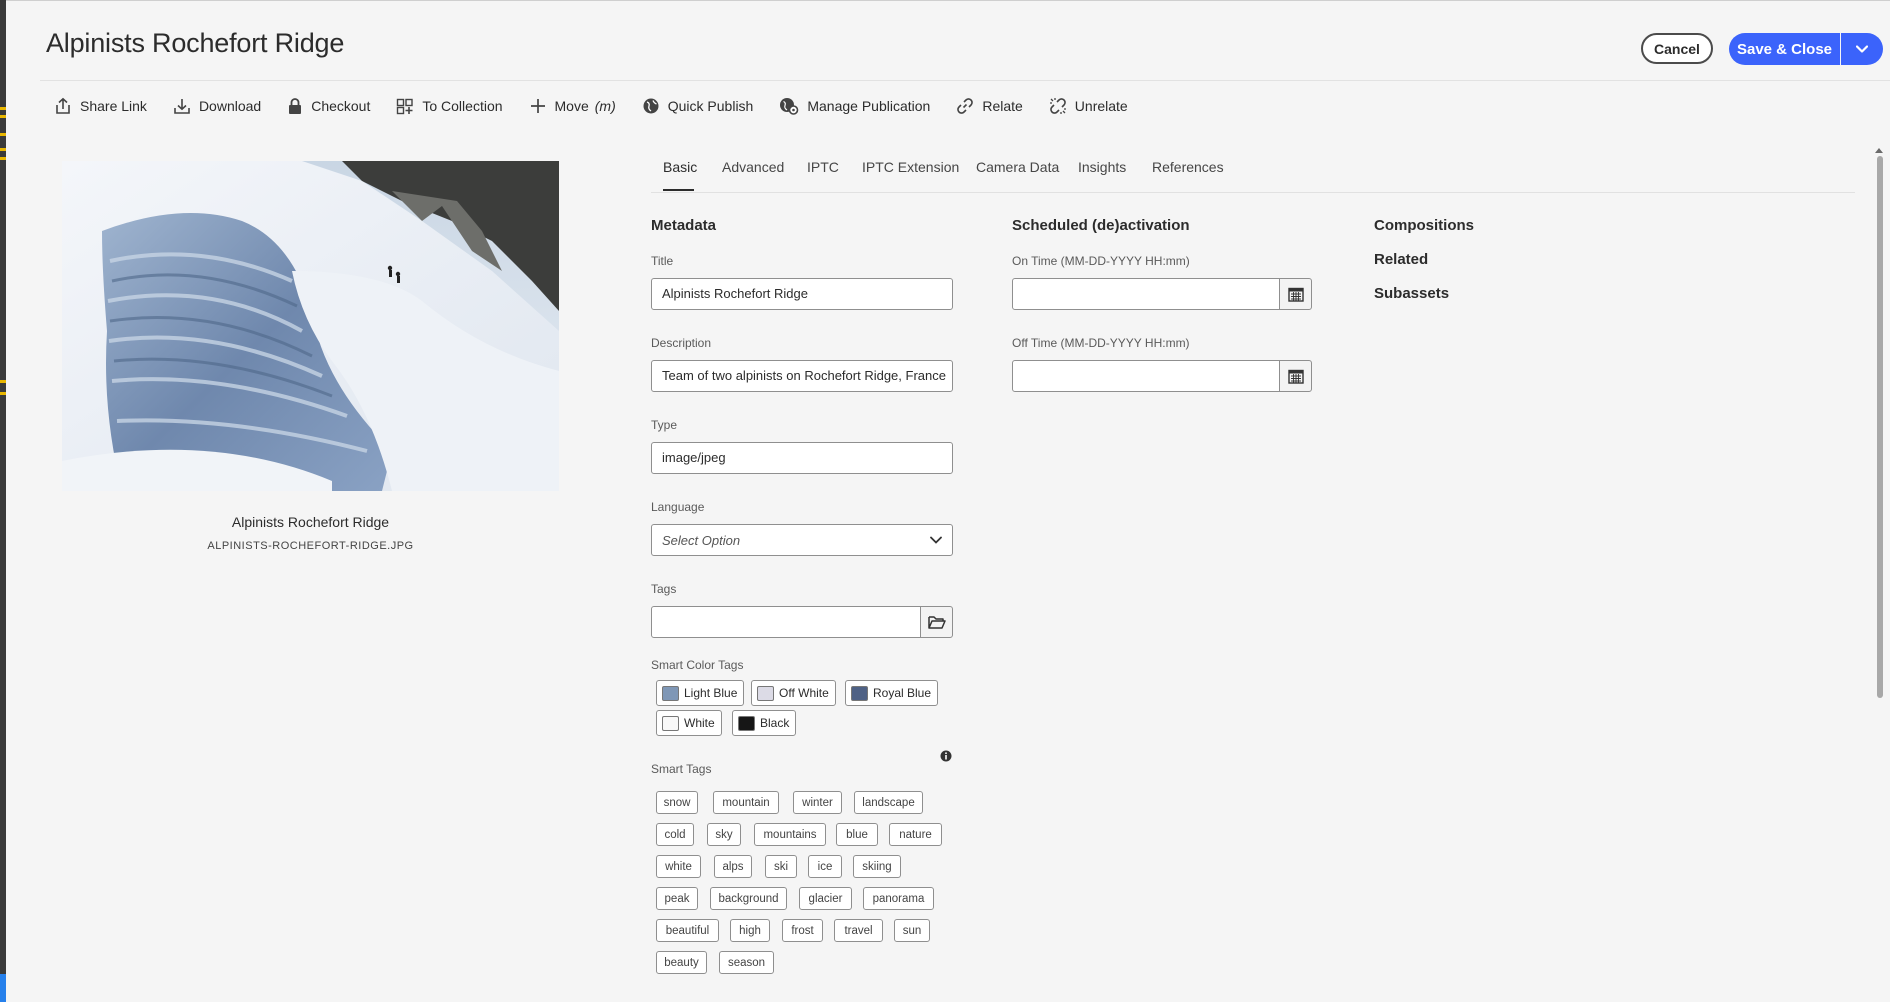 This screenshot has width=1890, height=1002. Describe the element at coordinates (902, 693) in the screenshot. I see `color-tag-label: Royal Blue` at that location.